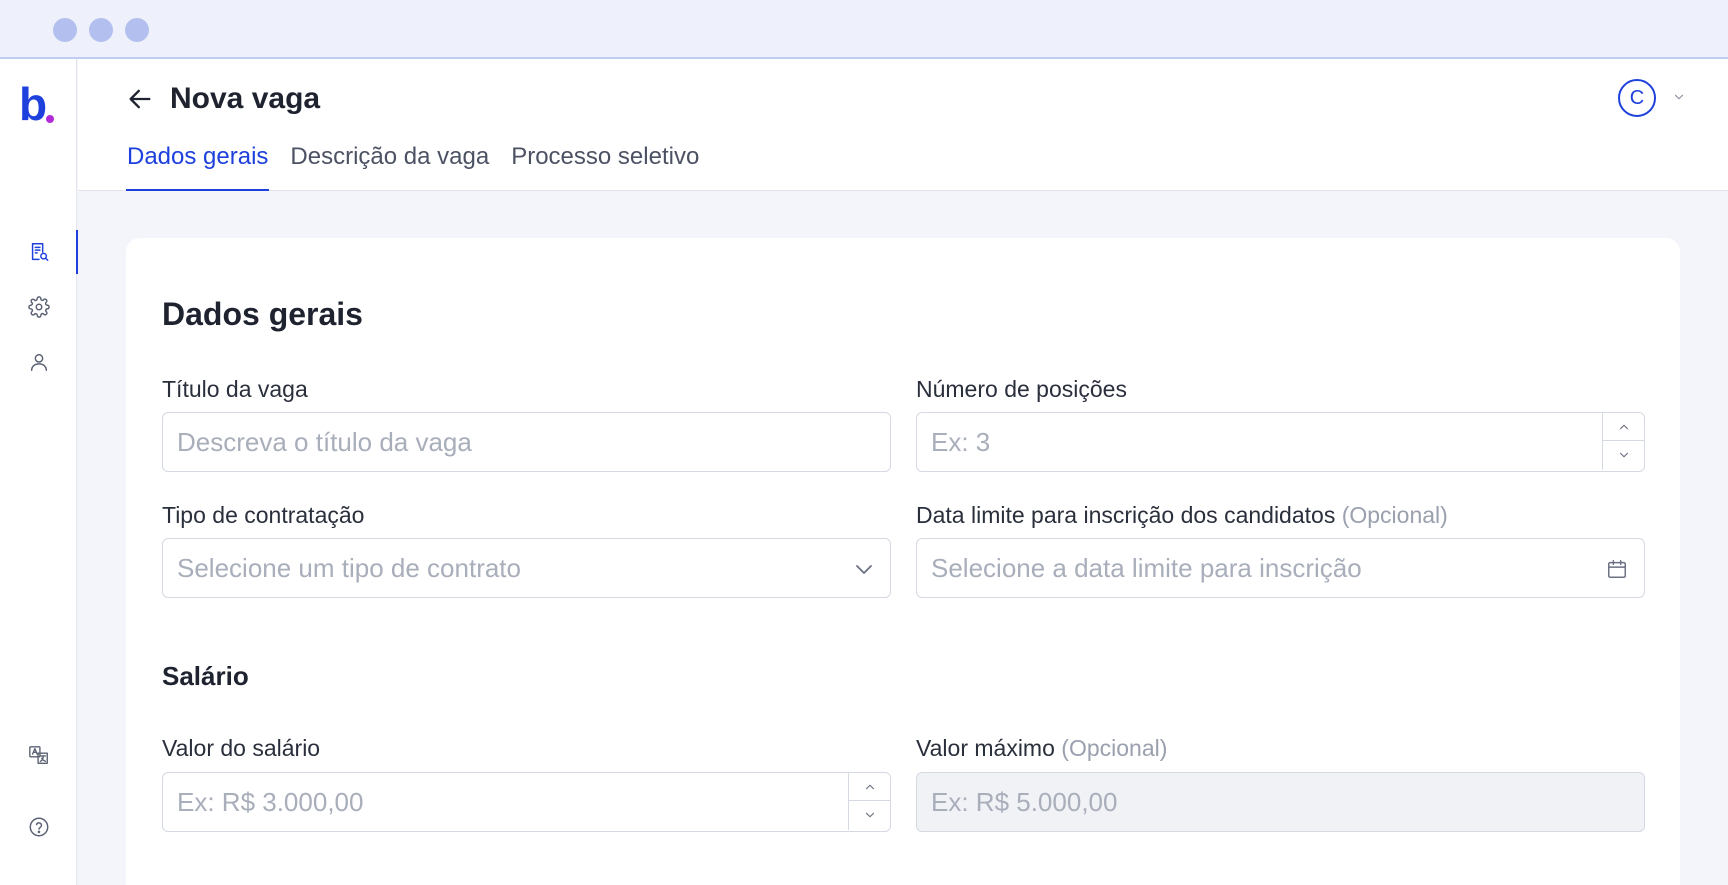 The image size is (1728, 885). I want to click on salary-stepper, so click(869, 801).